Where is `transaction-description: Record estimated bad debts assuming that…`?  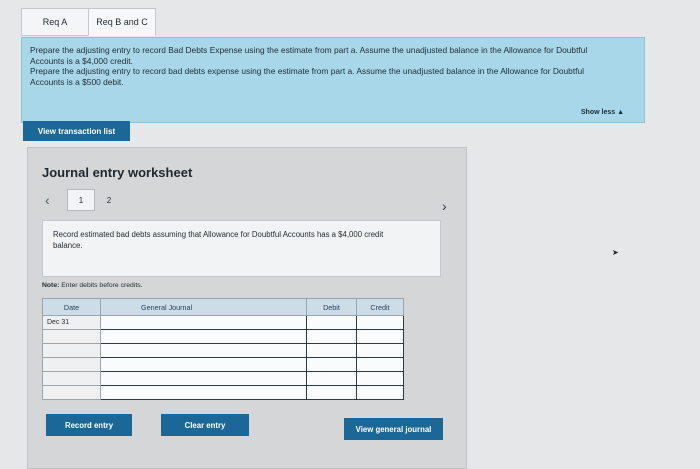
transaction-description: Record estimated bad debts assuming that… is located at coordinates (218, 240).